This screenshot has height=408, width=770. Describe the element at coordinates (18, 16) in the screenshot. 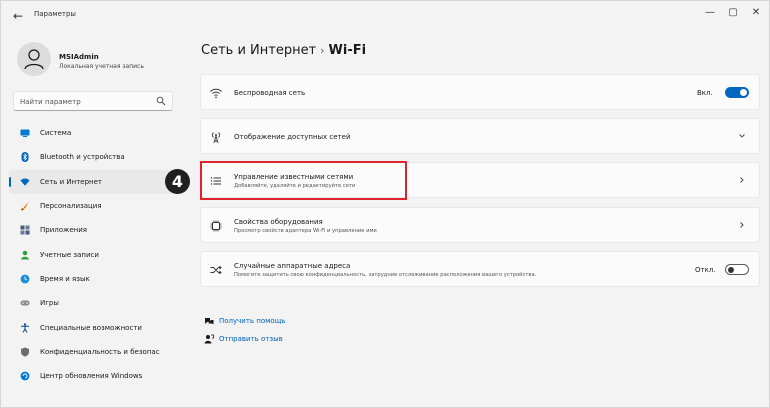

I see `back-button: ←` at that location.